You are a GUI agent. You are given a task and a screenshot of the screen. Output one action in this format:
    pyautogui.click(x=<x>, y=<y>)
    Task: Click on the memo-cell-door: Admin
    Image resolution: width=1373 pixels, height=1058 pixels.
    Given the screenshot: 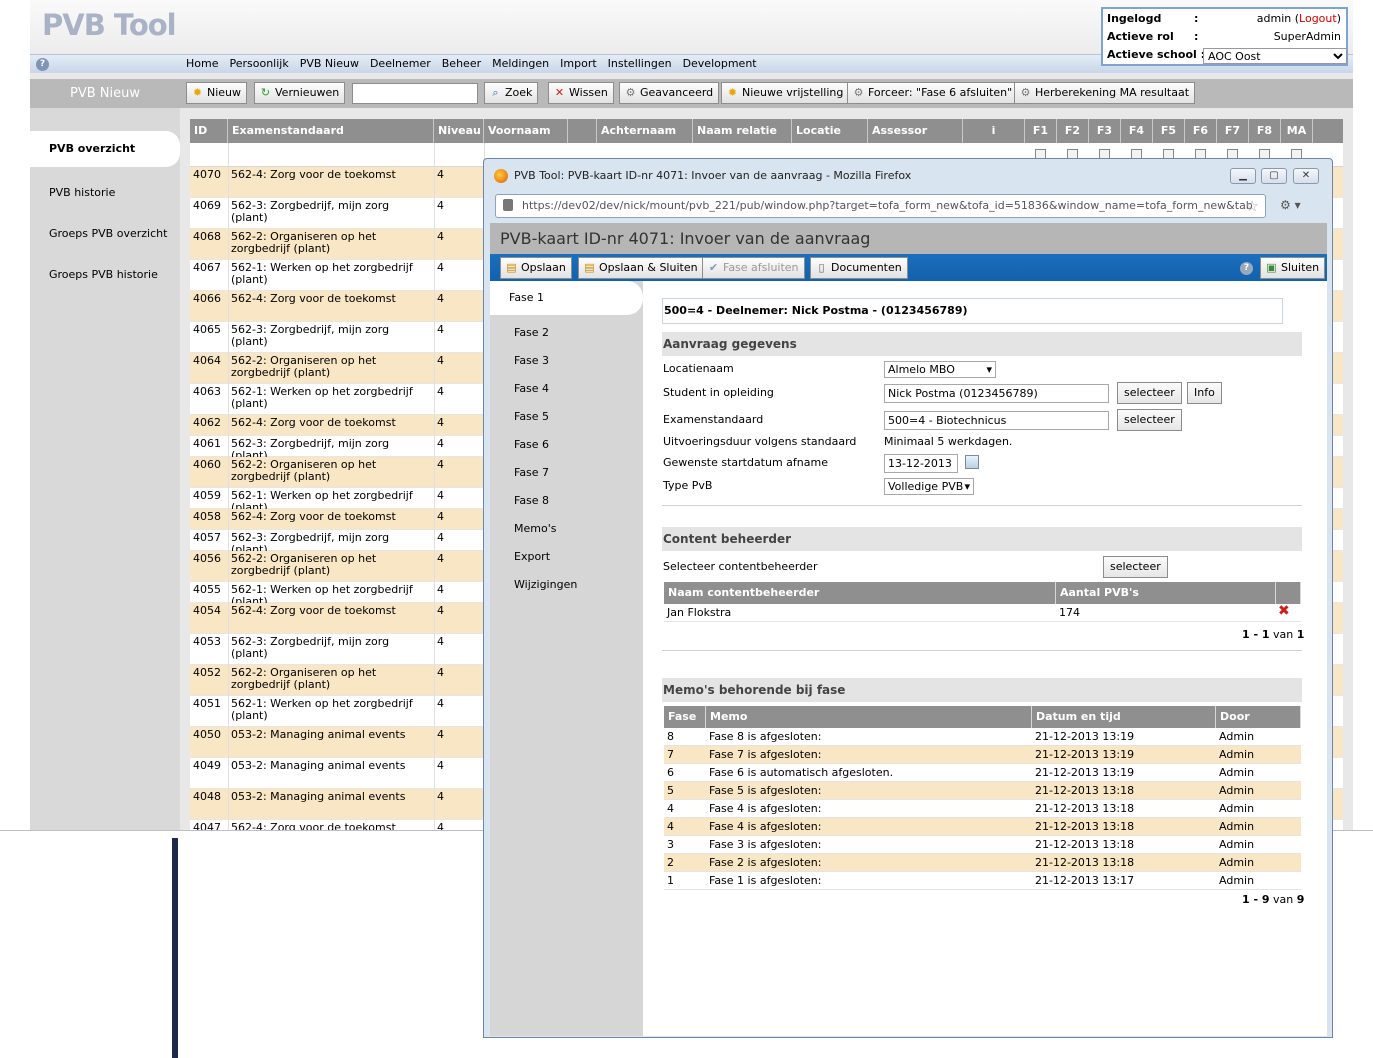 What is the action you would take?
    pyautogui.click(x=1237, y=862)
    